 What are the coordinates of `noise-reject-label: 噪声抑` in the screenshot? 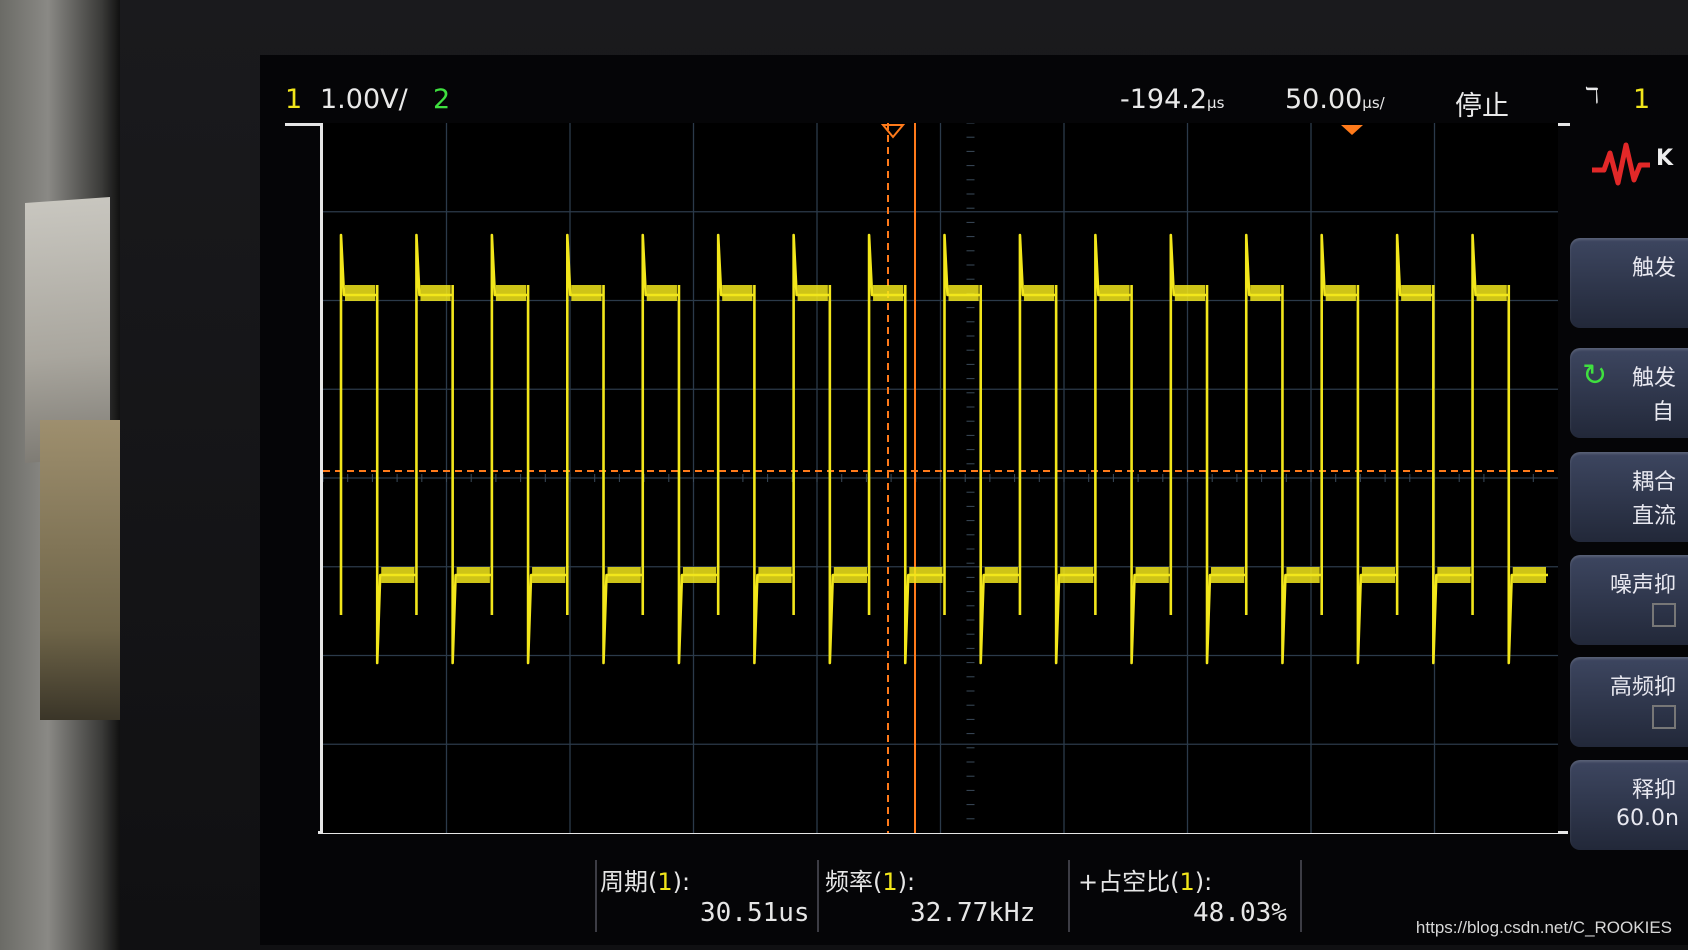 It's located at (1643, 585).